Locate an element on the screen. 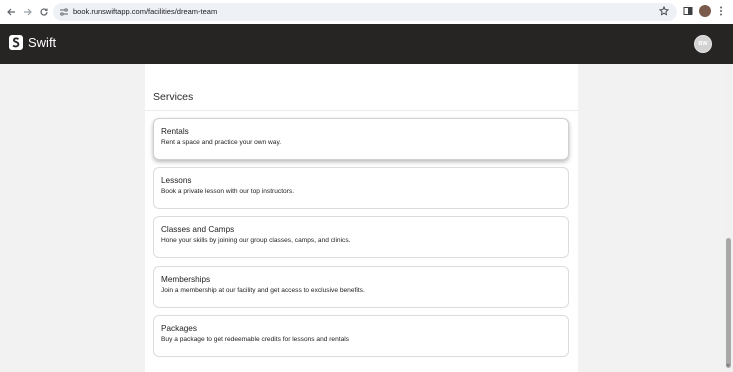 The height and width of the screenshot is (372, 733). divider is located at coordinates (361, 110).